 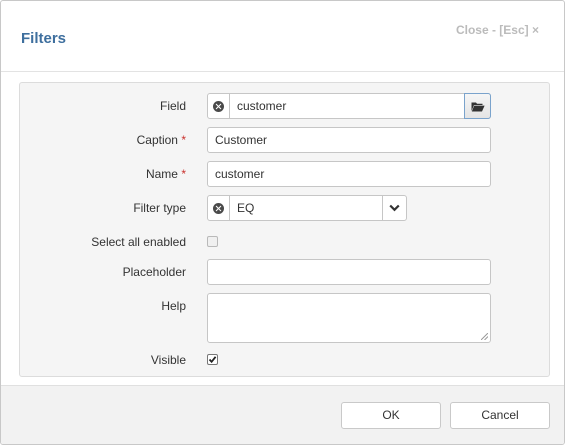 I want to click on filter-type-clear-button, so click(x=219, y=208).